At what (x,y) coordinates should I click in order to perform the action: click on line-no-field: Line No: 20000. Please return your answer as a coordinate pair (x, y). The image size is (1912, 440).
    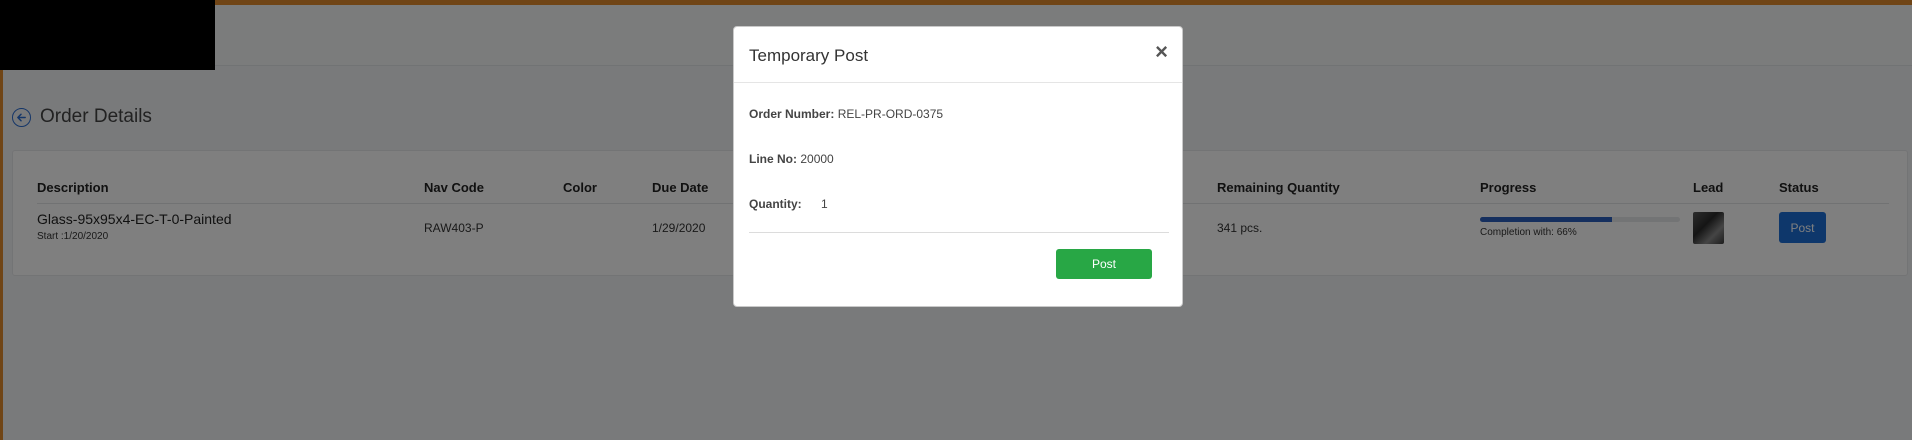
    Looking at the image, I should click on (791, 159).